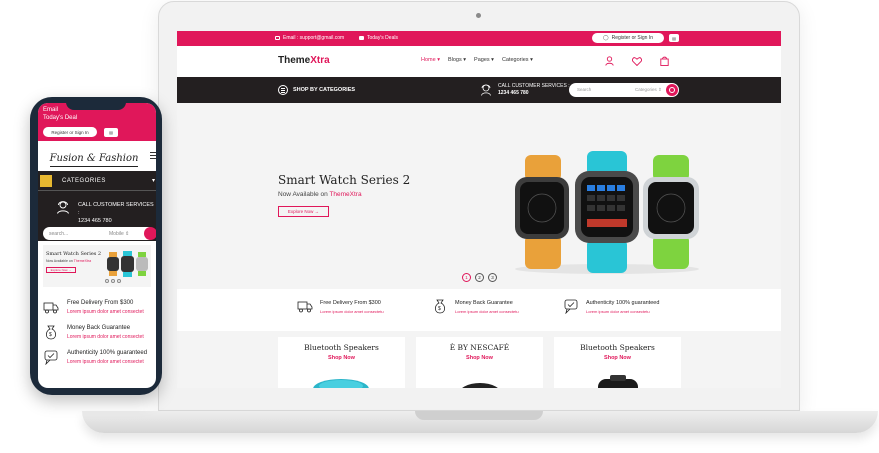 This screenshot has width=879, height=453. What do you see at coordinates (117, 221) in the screenshot?
I see `phone-call-number: 1234 465 780` at bounding box center [117, 221].